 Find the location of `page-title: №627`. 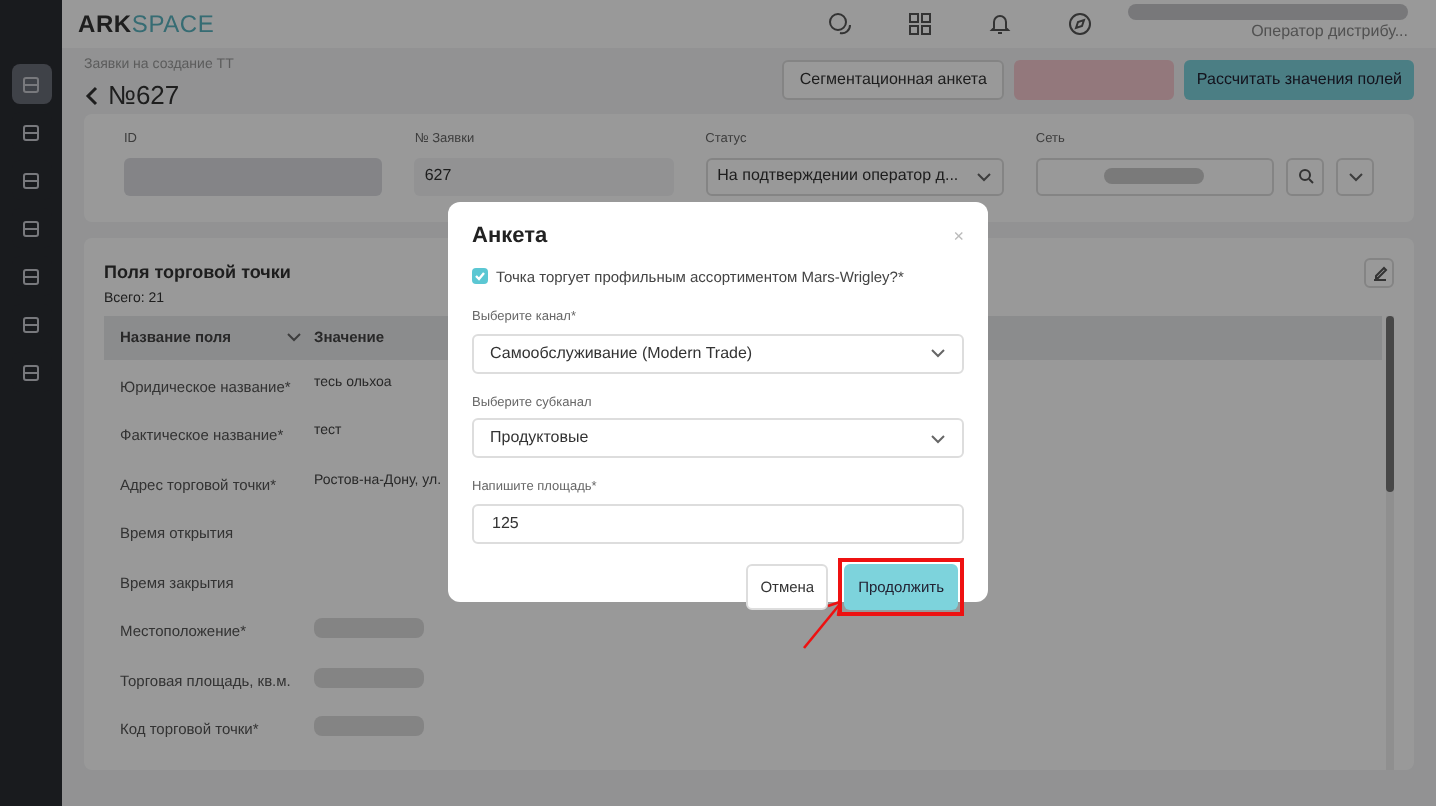

page-title: №627 is located at coordinates (144, 95).